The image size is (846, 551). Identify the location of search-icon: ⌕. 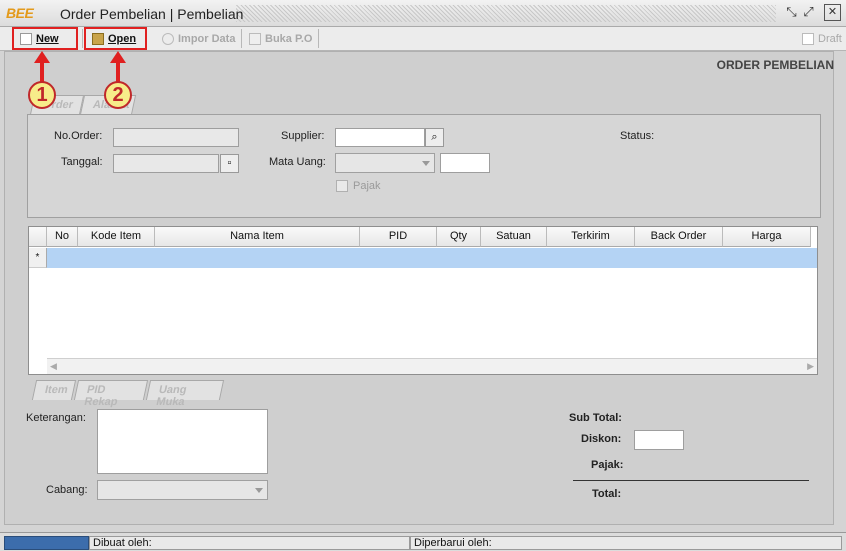
(434, 137).